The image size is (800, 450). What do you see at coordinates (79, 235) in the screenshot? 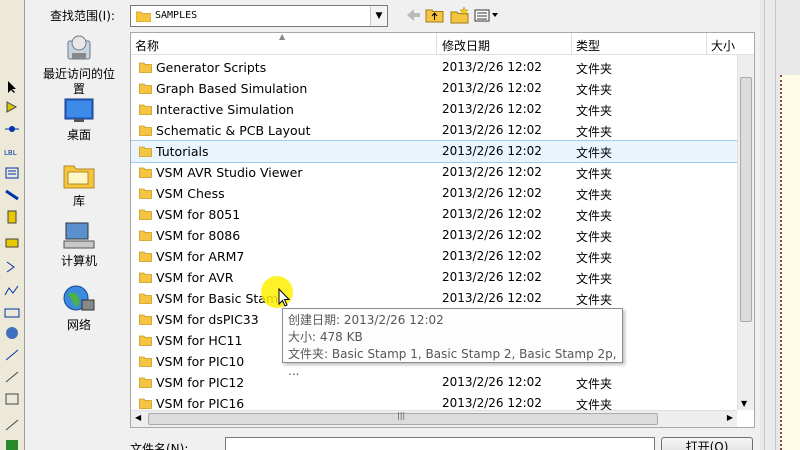
I see `computer-icon` at bounding box center [79, 235].